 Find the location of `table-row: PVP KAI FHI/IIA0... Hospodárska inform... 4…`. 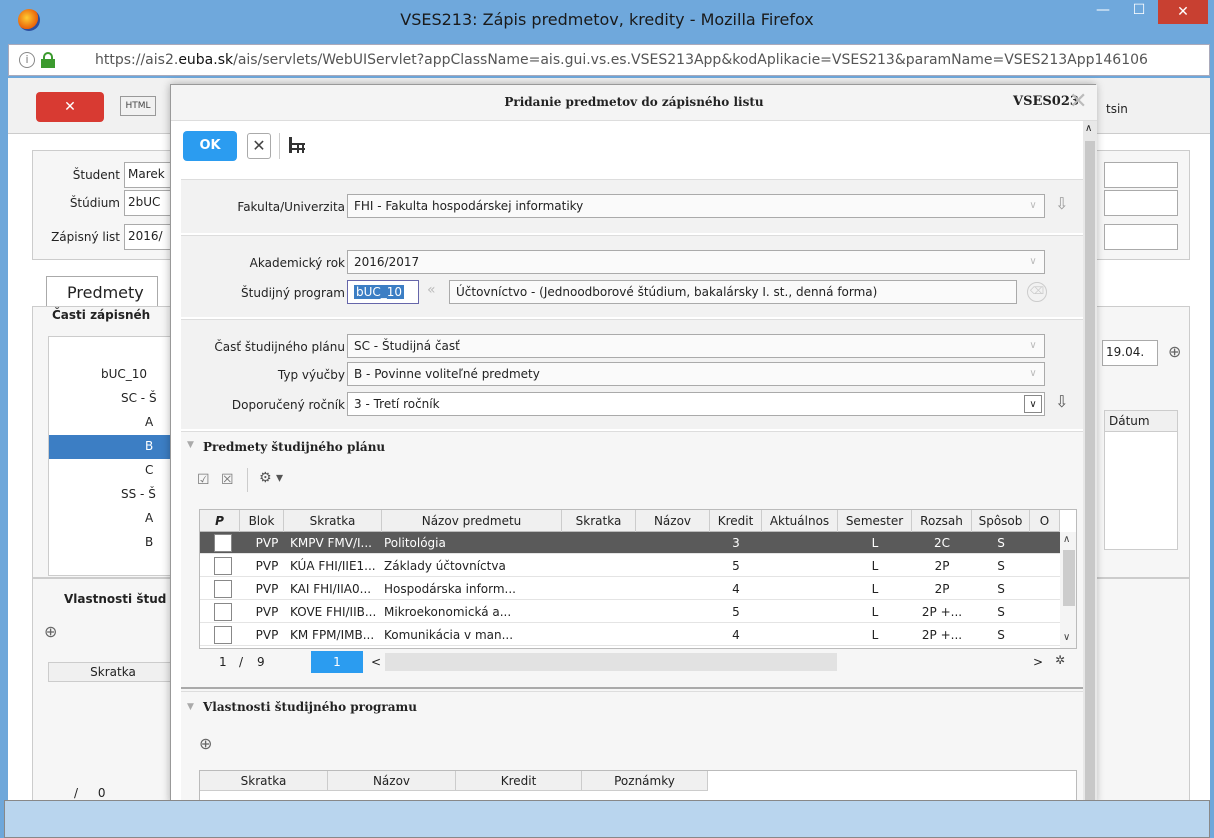

table-row: PVP KAI FHI/IIA0... Hospodárska inform... 4… is located at coordinates (630, 589).